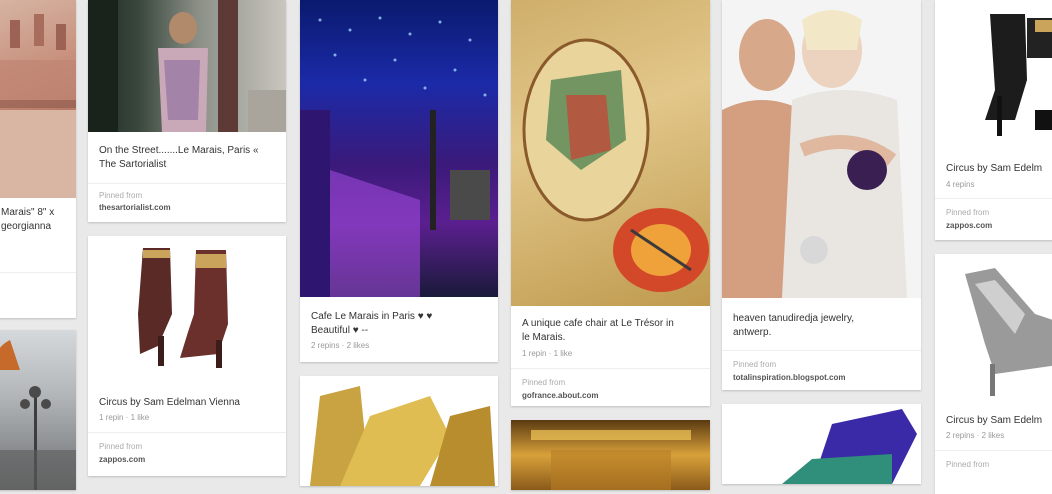  Describe the element at coordinates (183, 308) in the screenshot. I see `boots-illustration` at that location.